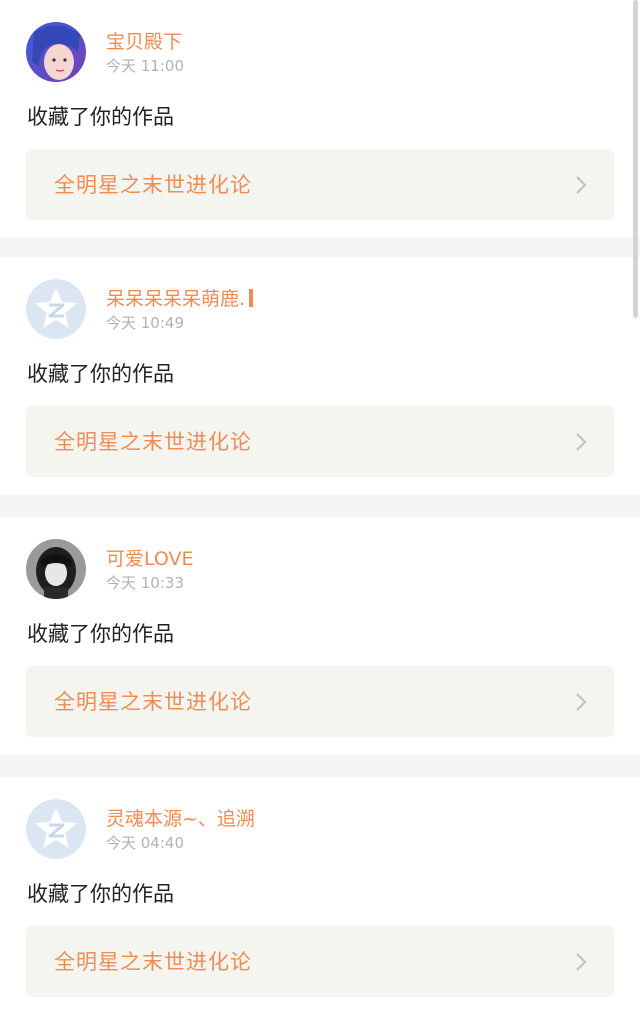 The image size is (640, 1020). I want to click on username-text: 呆呆呆呆呆萌鹿., so click(176, 299).